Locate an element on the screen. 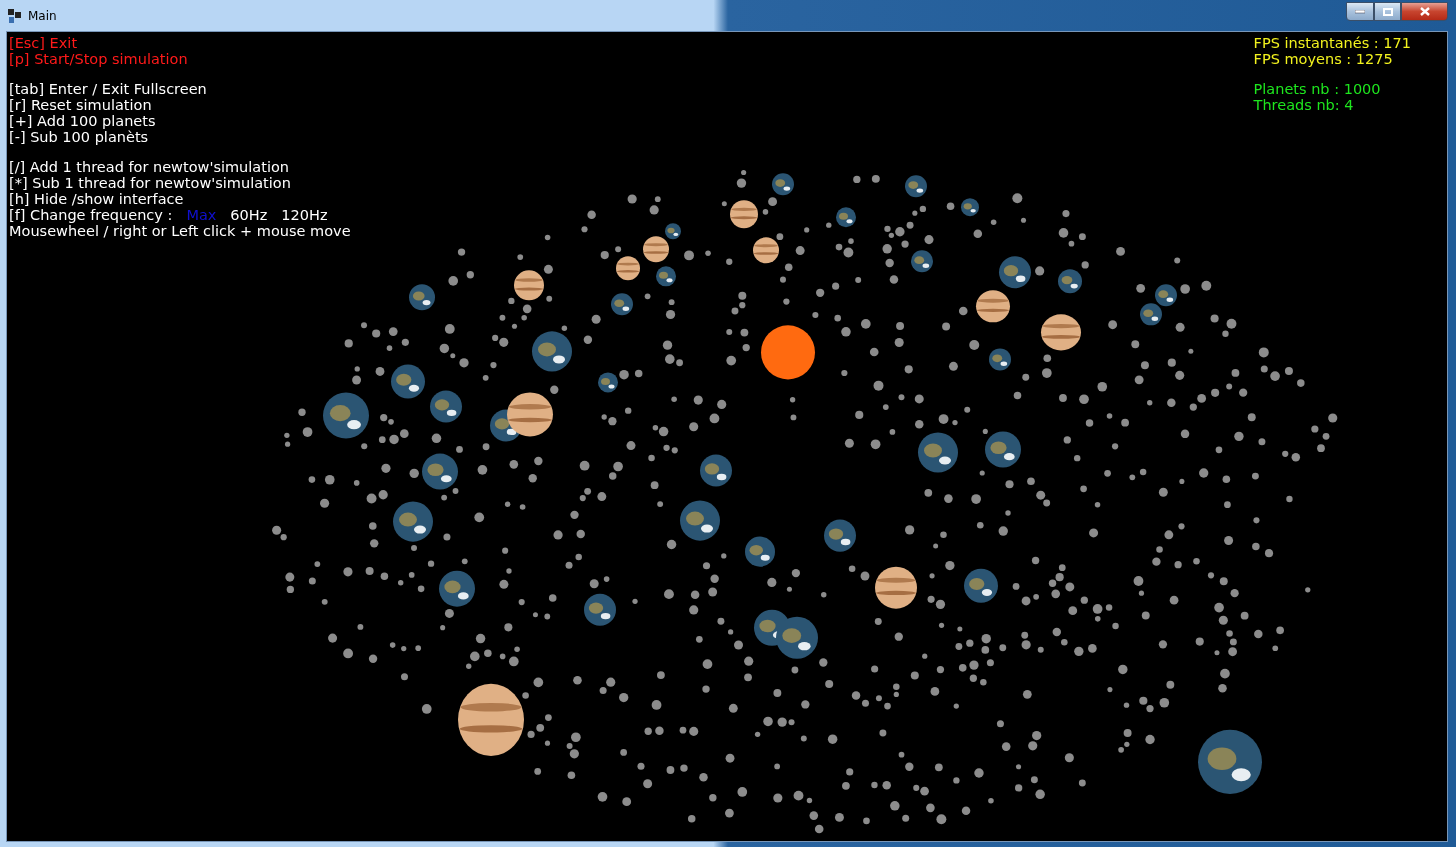 The height and width of the screenshot is (847, 1456). shortcut-label: [p] Start/Stop simulation is located at coordinates (98, 59).